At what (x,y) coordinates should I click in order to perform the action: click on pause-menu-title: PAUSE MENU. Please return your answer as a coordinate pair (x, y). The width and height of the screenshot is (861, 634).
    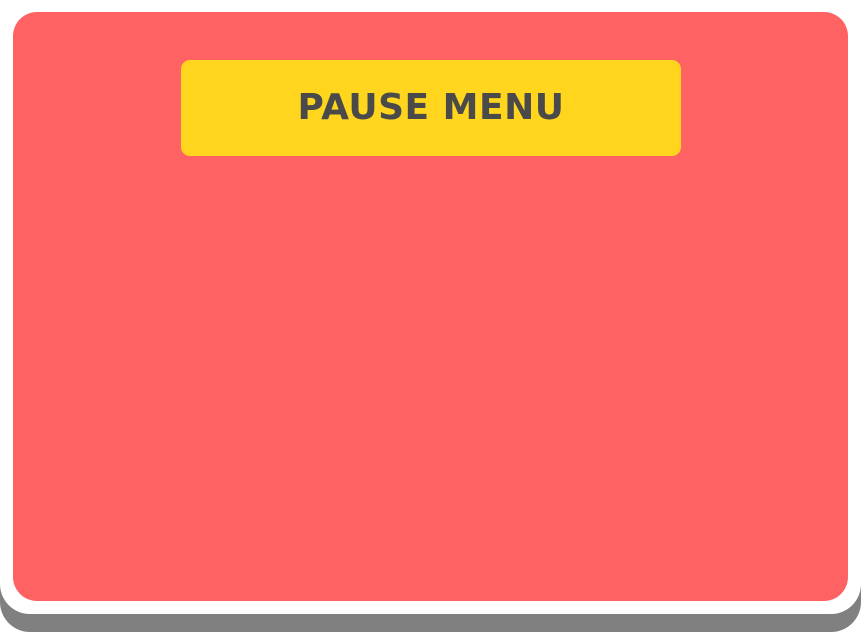
    Looking at the image, I should click on (431, 107).